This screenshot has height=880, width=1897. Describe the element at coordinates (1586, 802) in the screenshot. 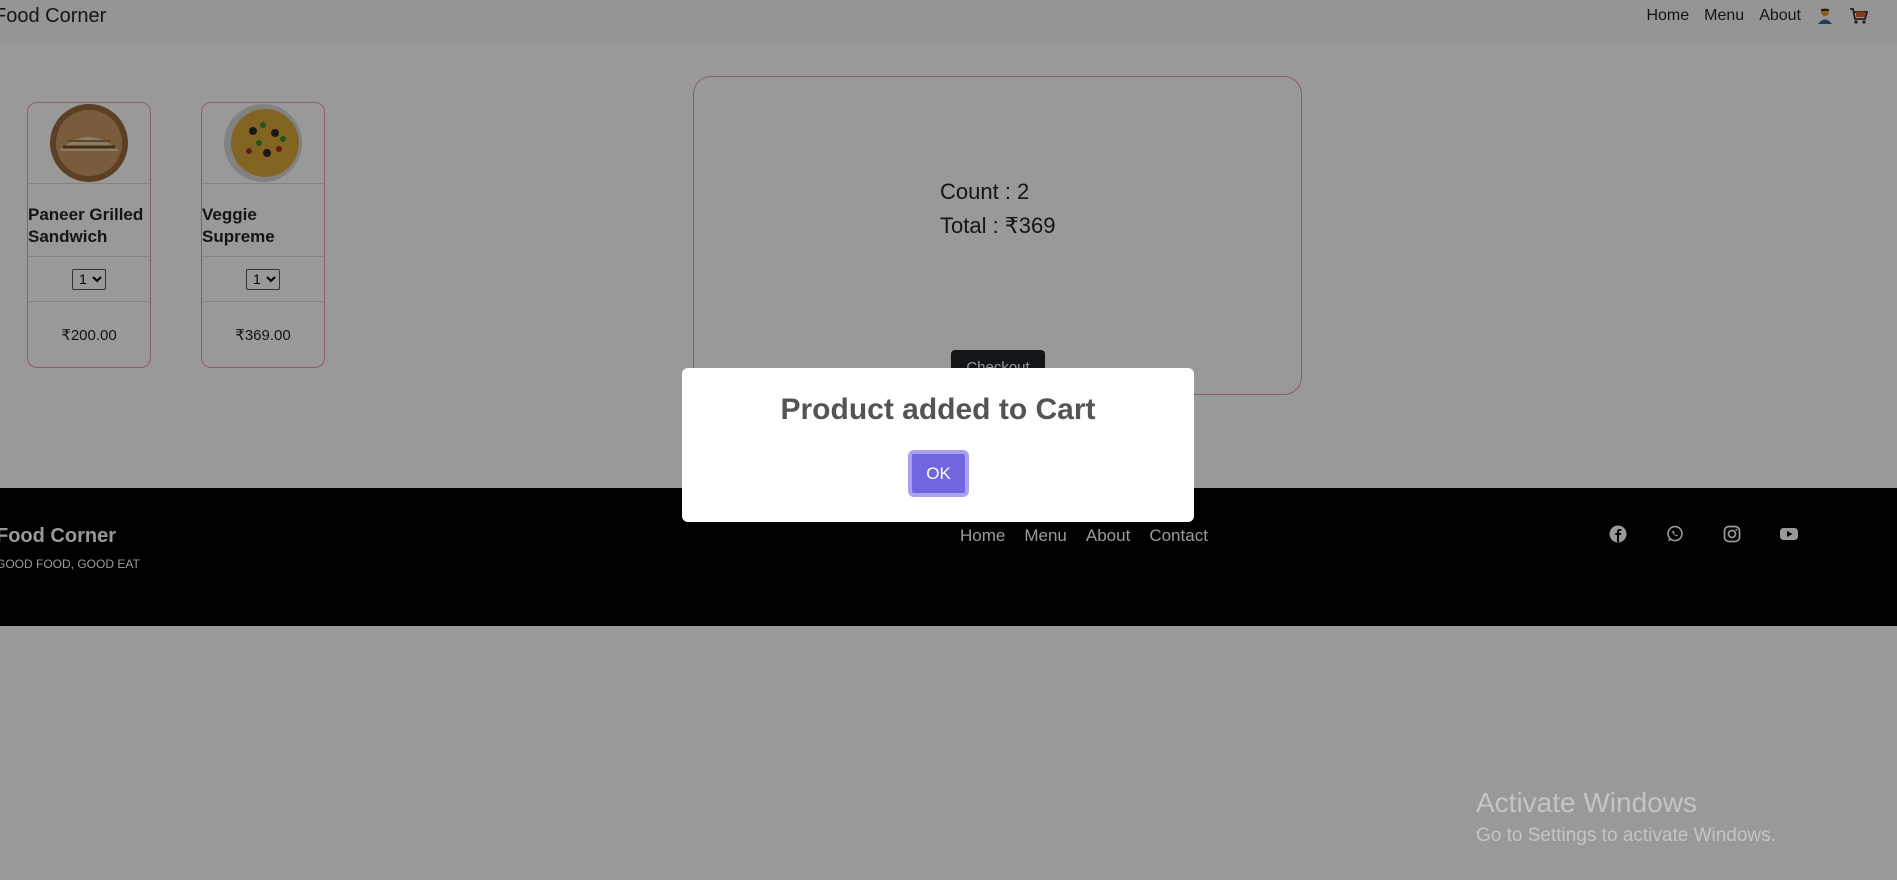

I see `watermark-title: Activate Windows` at that location.